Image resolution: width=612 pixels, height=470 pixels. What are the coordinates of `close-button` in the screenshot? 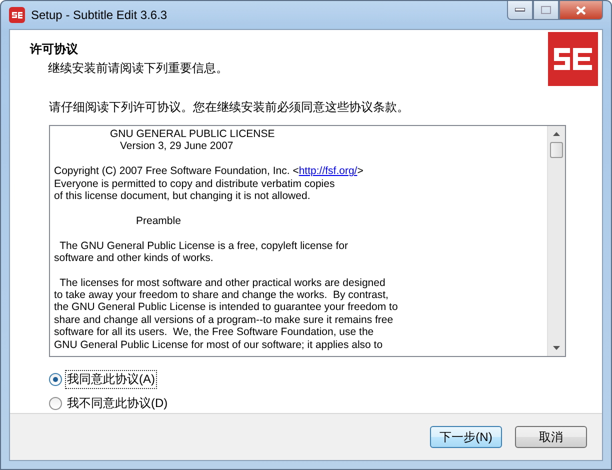 It's located at (581, 10).